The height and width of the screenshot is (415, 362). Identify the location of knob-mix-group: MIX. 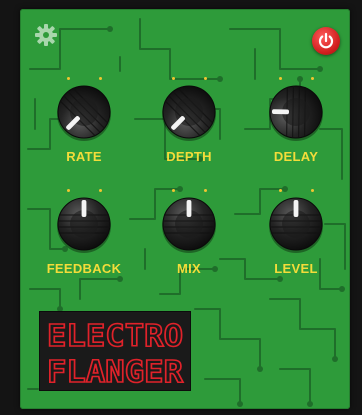
(189, 242).